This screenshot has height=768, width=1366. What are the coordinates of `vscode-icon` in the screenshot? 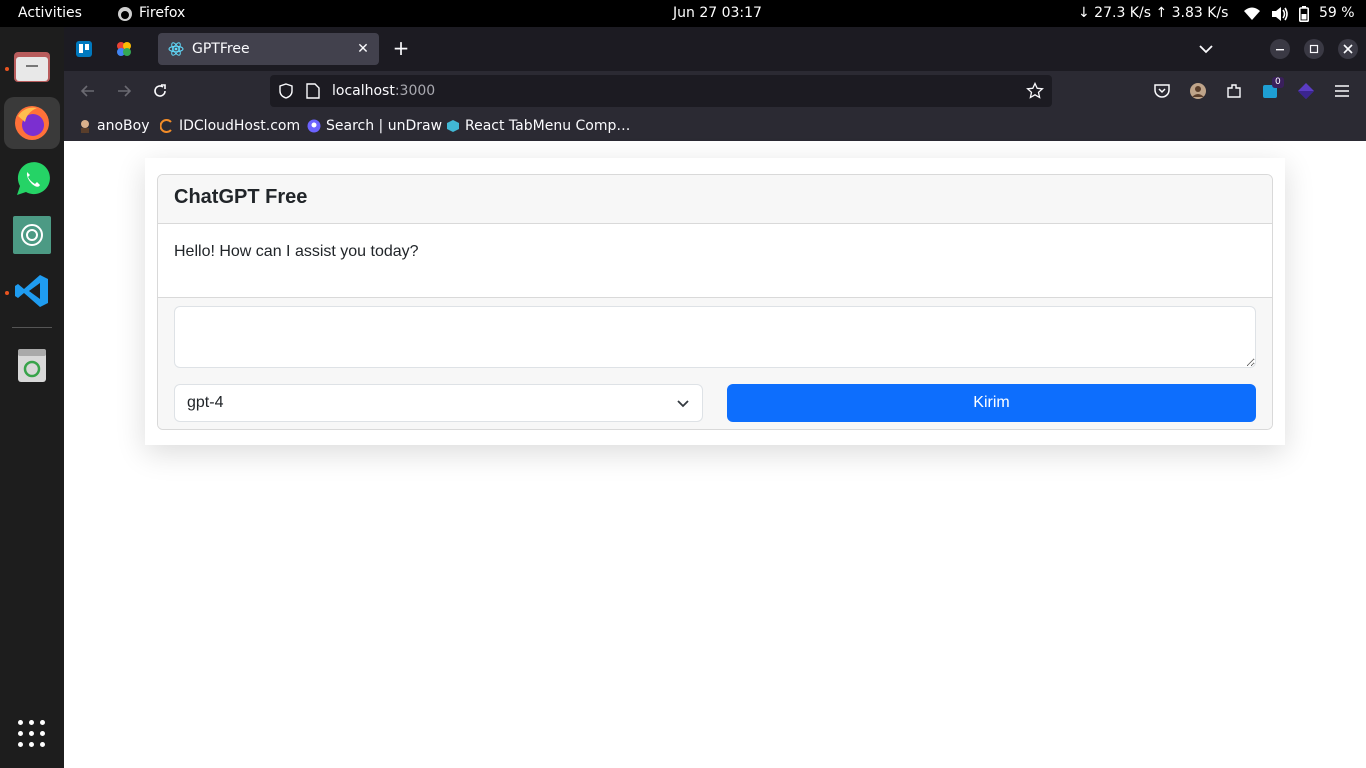 It's located at (31, 291).